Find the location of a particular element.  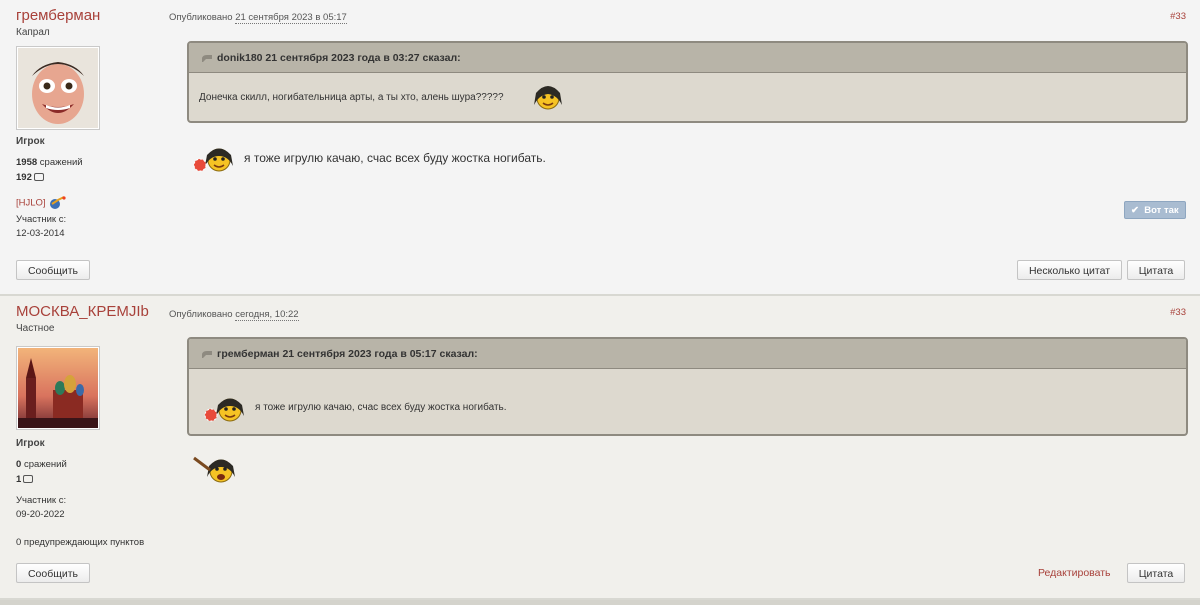

published-date: сегодня, 10:22 is located at coordinates (267, 315).